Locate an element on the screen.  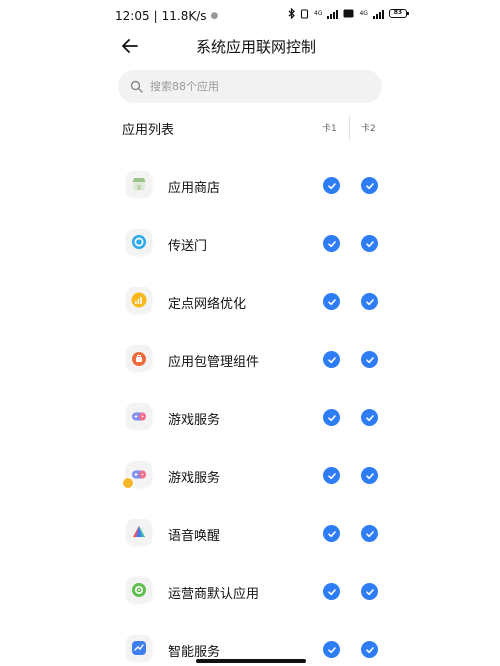
net-type-label-1: 4G is located at coordinates (318, 13).